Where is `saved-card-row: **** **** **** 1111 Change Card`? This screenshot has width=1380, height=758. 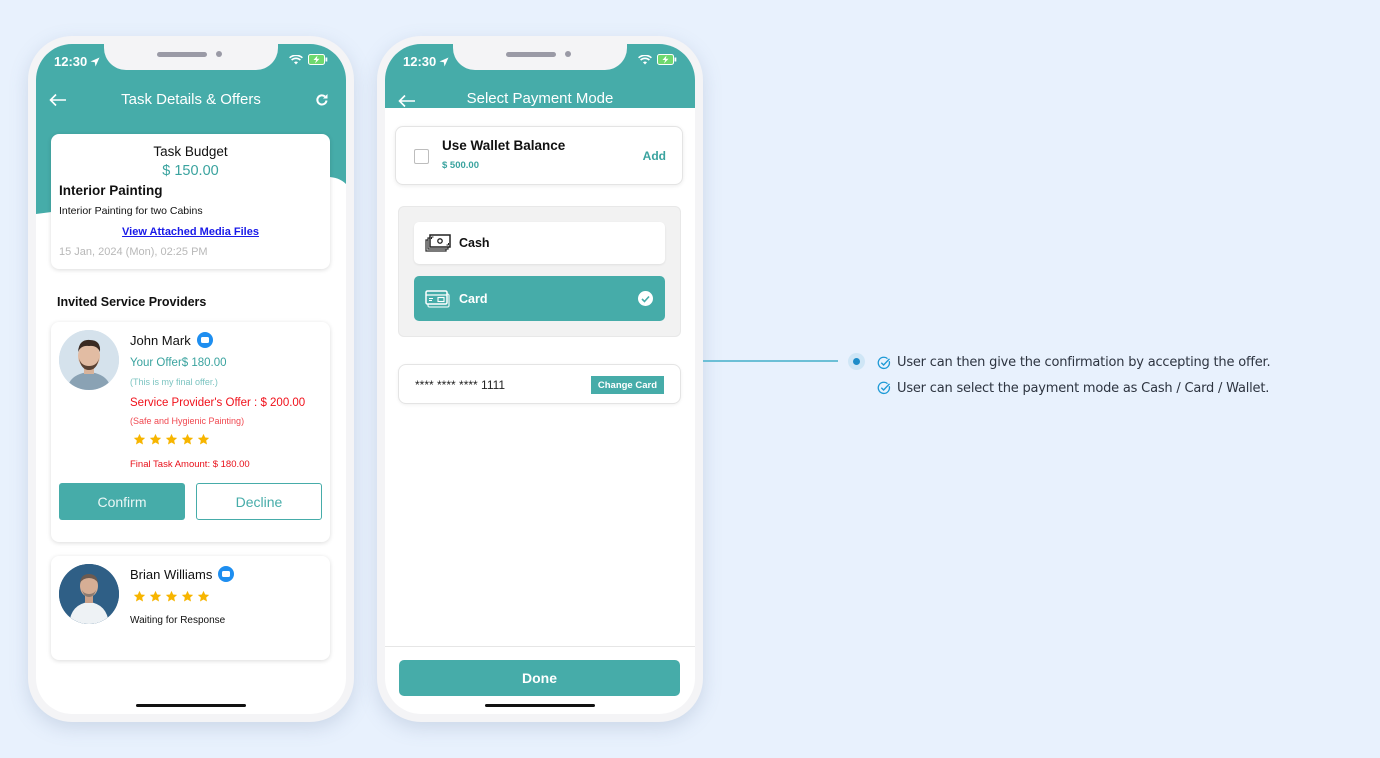 saved-card-row: **** **** **** 1111 Change Card is located at coordinates (539, 384).